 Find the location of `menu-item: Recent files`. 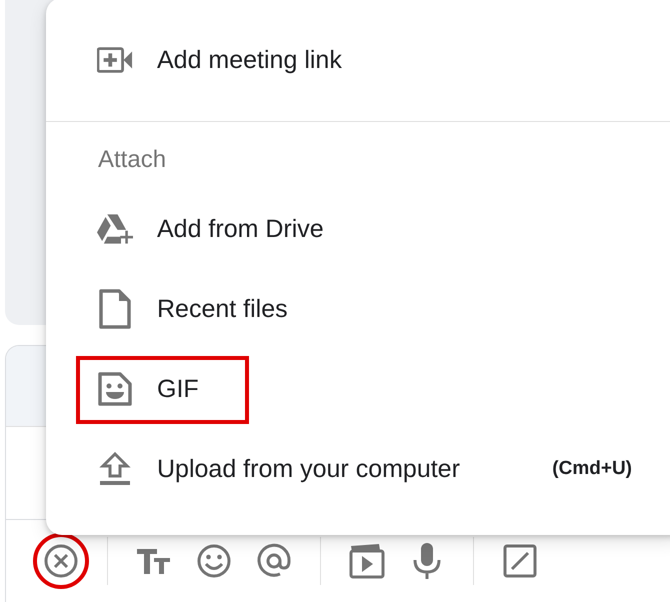

menu-item: Recent files is located at coordinates (358, 309).